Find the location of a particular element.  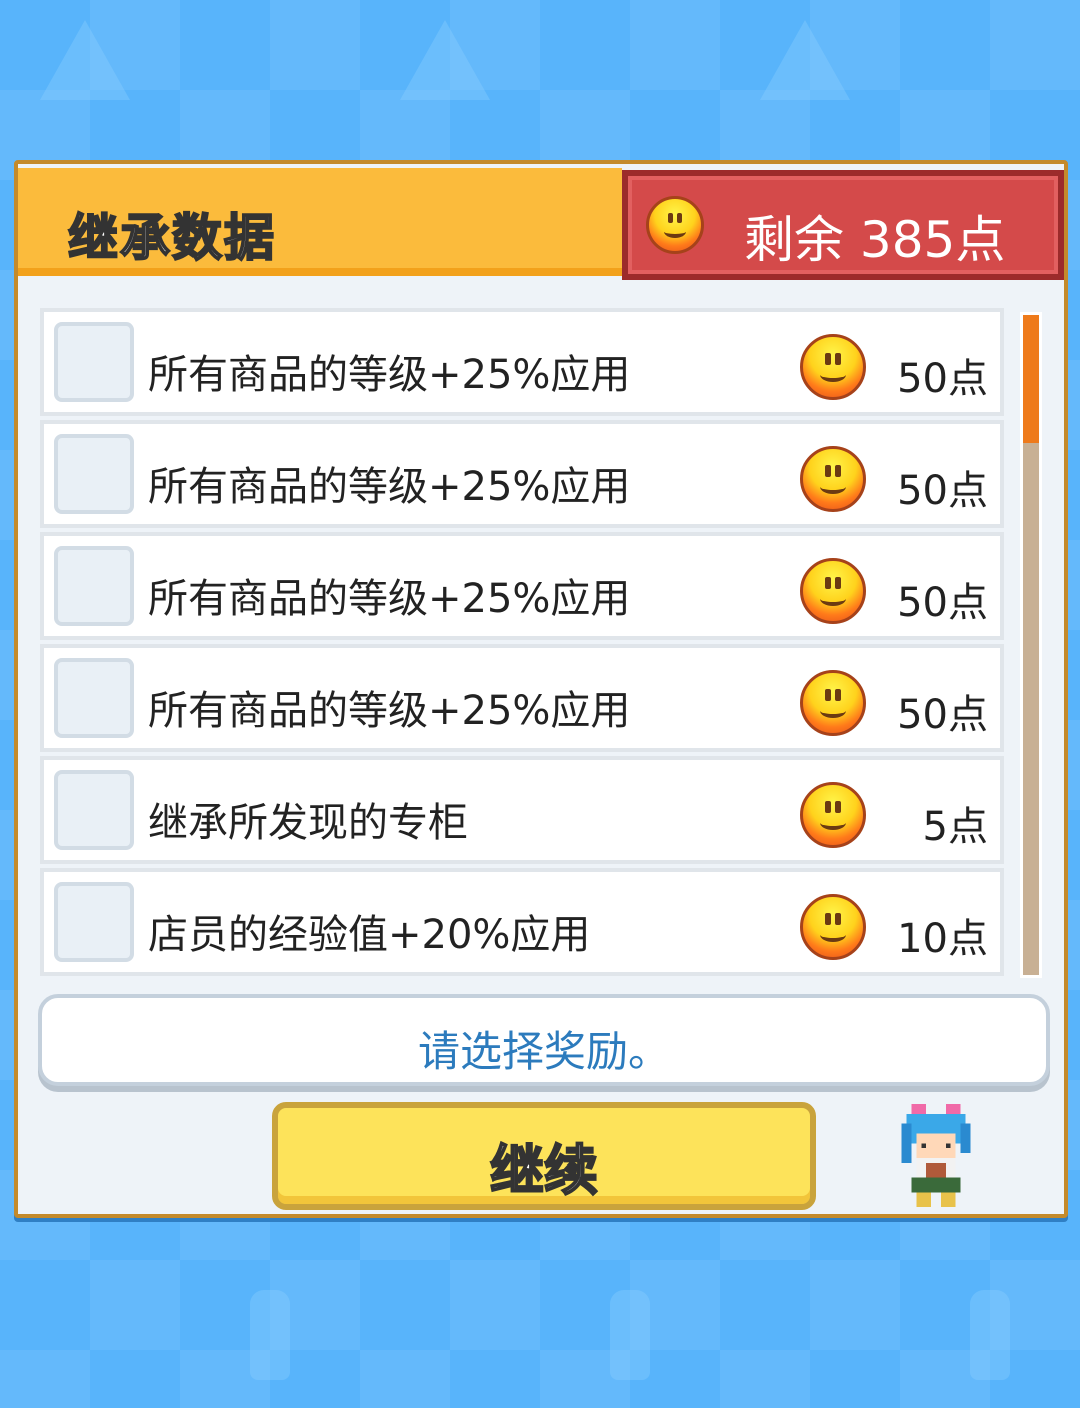

message-box: 请选择奖励。 is located at coordinates (544, 1040).